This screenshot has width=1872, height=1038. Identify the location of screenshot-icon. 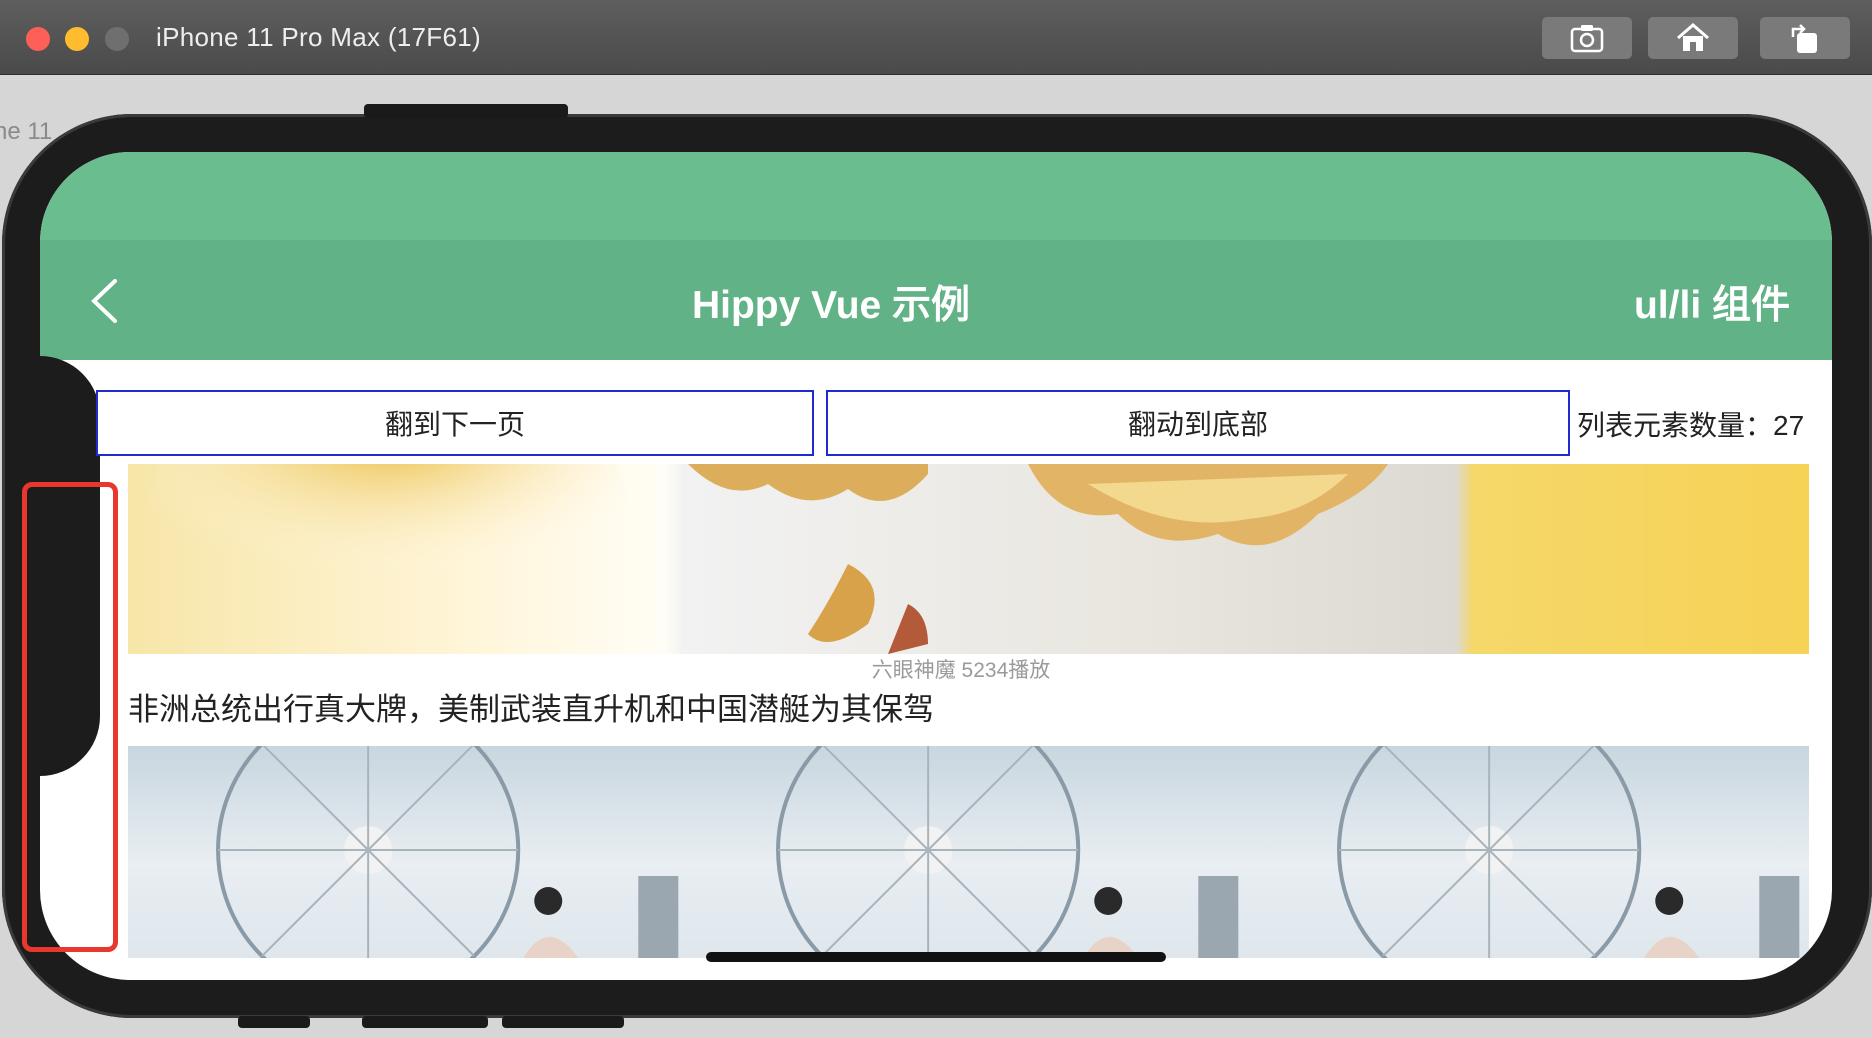
(1587, 39).